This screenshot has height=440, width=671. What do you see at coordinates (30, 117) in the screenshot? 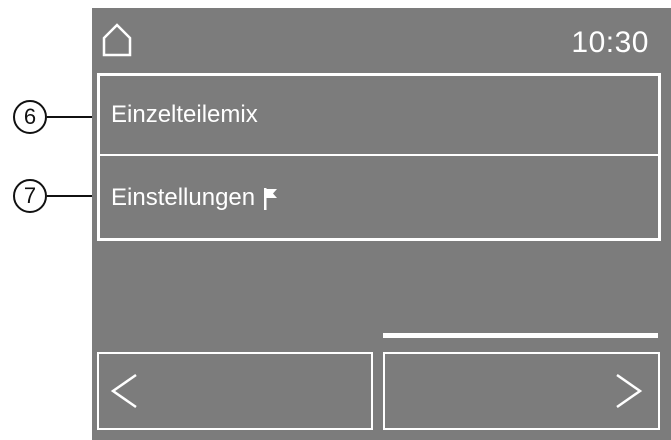
I see `callout-number: 6` at bounding box center [30, 117].